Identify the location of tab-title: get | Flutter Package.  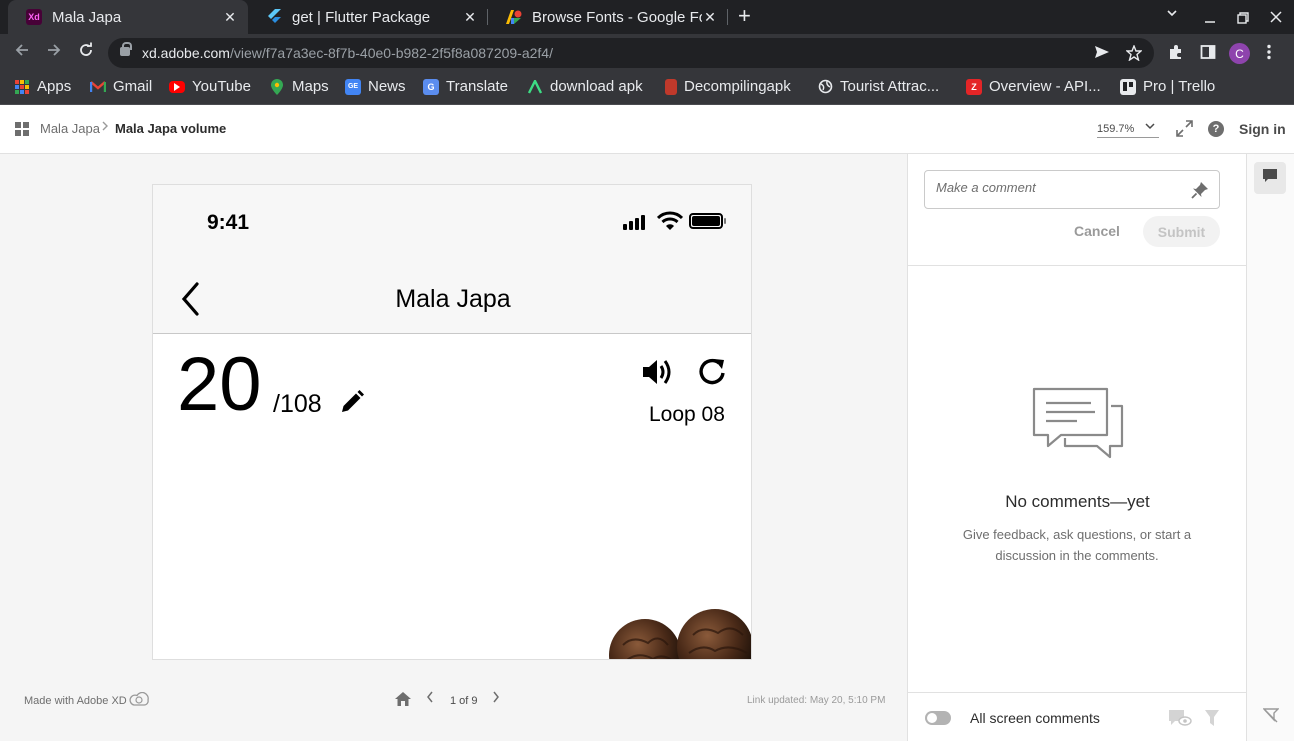
(361, 17).